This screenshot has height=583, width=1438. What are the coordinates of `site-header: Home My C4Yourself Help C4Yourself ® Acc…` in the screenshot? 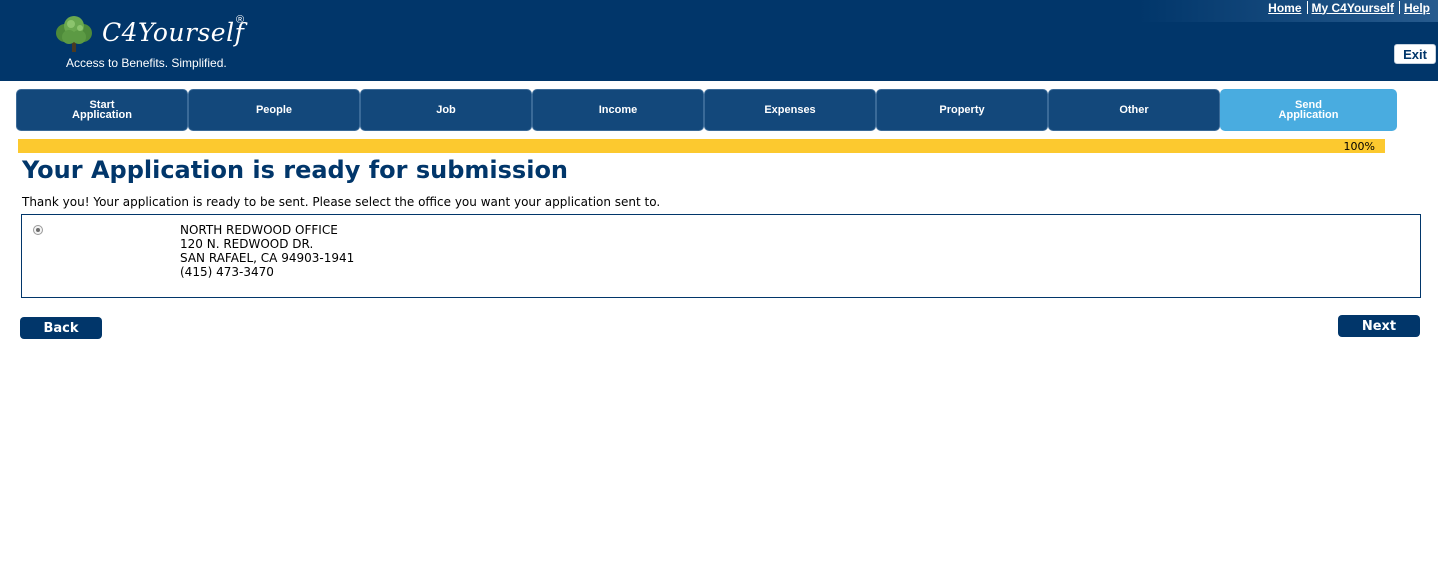 It's located at (719, 40).